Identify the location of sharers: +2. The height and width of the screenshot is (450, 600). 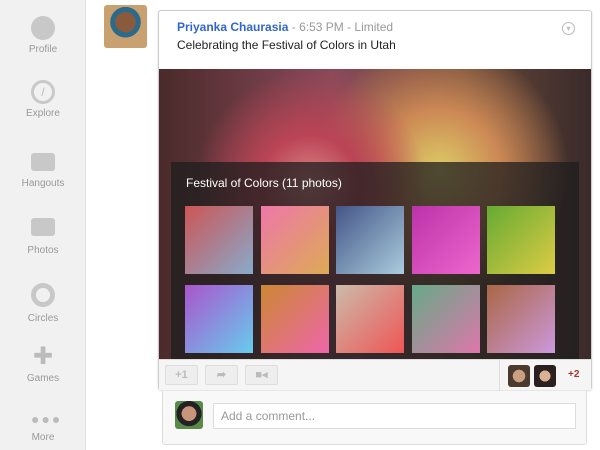
(545, 375).